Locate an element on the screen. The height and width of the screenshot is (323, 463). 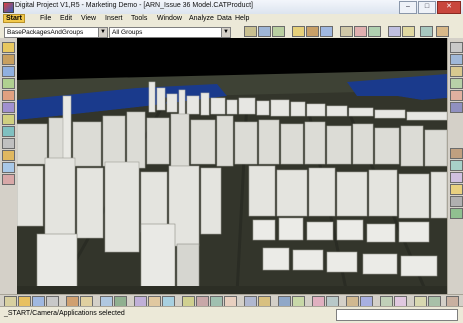
menu-view: View is located at coordinates (88, 18).